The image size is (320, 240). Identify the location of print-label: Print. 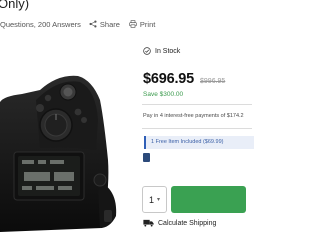
(147, 24).